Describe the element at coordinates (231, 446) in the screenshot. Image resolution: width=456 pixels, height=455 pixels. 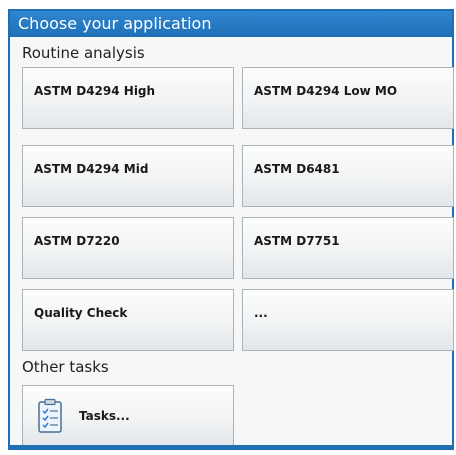
I see `window-bottom-border` at that location.